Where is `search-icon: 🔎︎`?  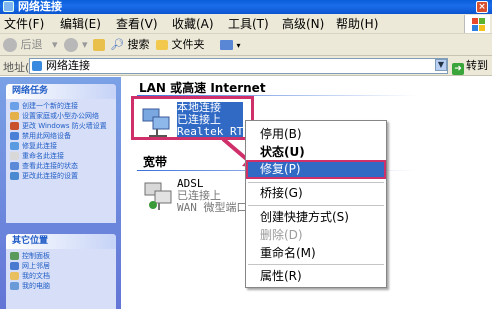
search-icon: 🔎︎ is located at coordinates (117, 44).